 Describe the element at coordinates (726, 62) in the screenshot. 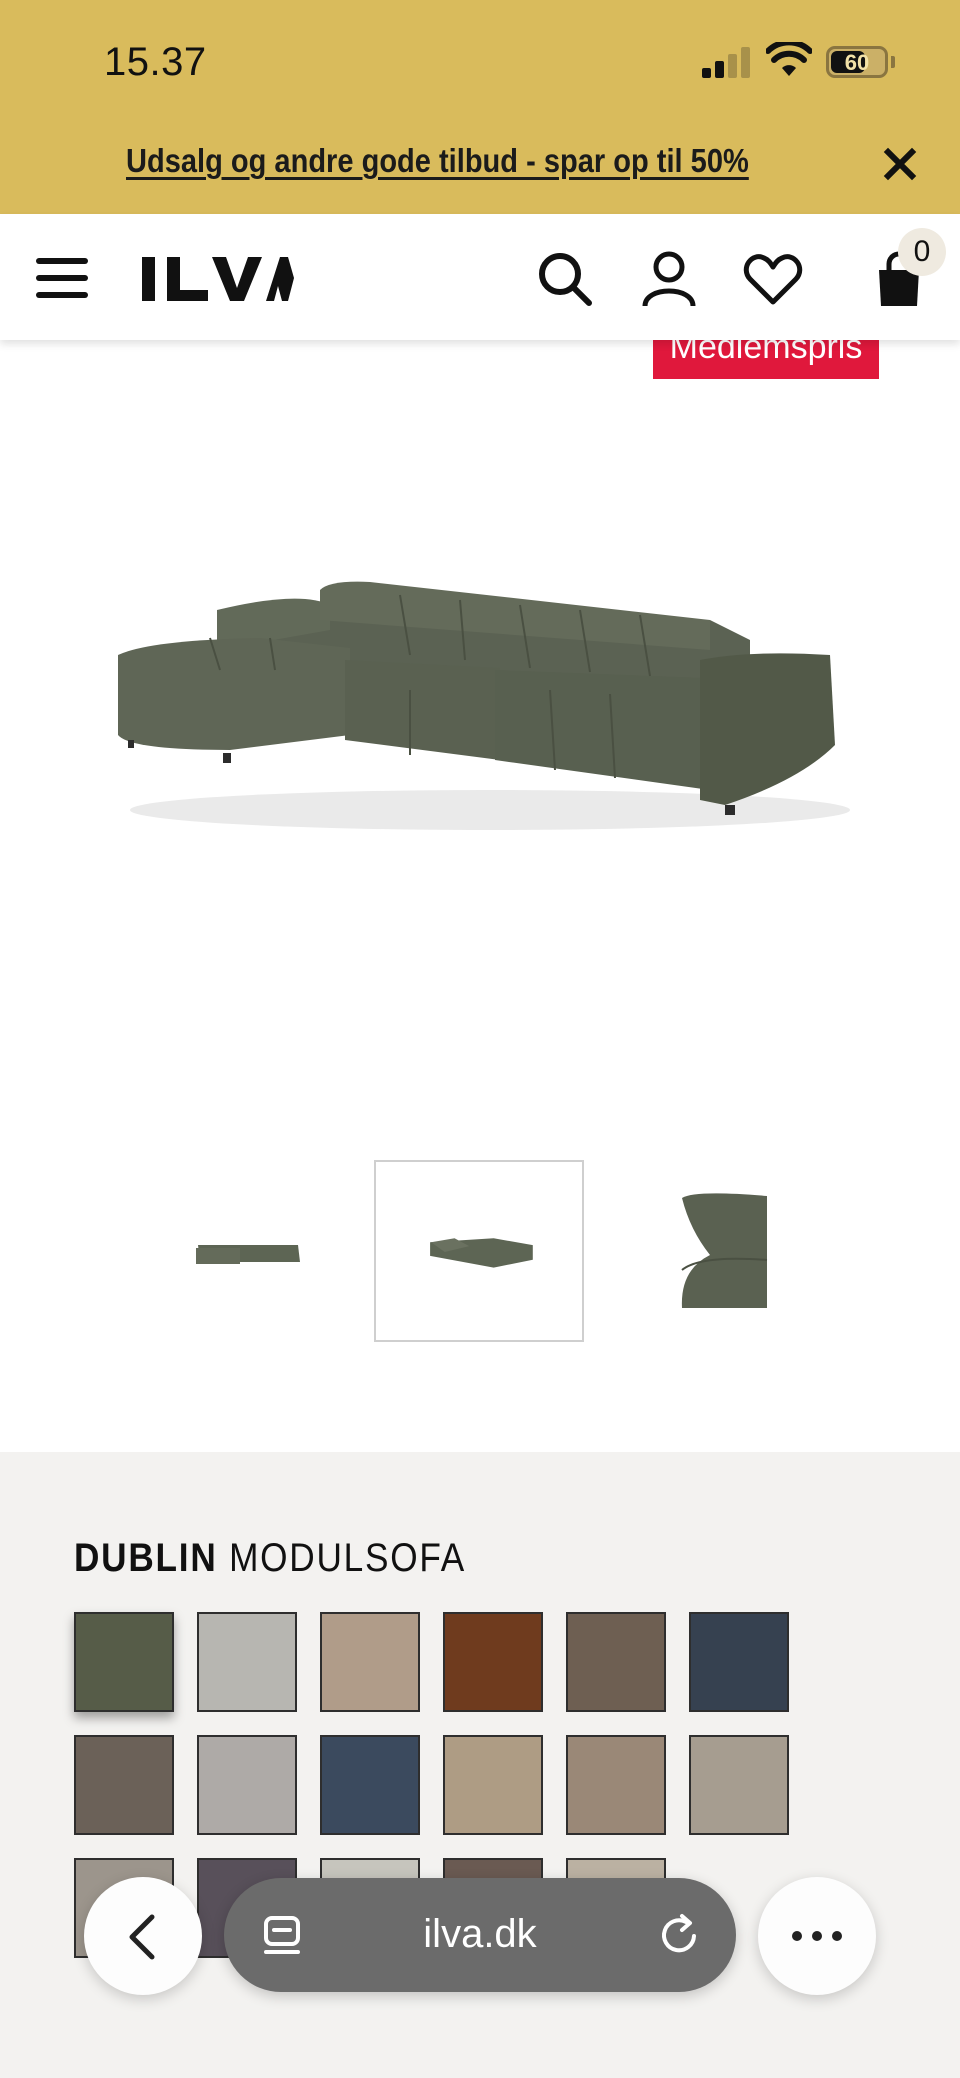

I see `signal-icon` at that location.